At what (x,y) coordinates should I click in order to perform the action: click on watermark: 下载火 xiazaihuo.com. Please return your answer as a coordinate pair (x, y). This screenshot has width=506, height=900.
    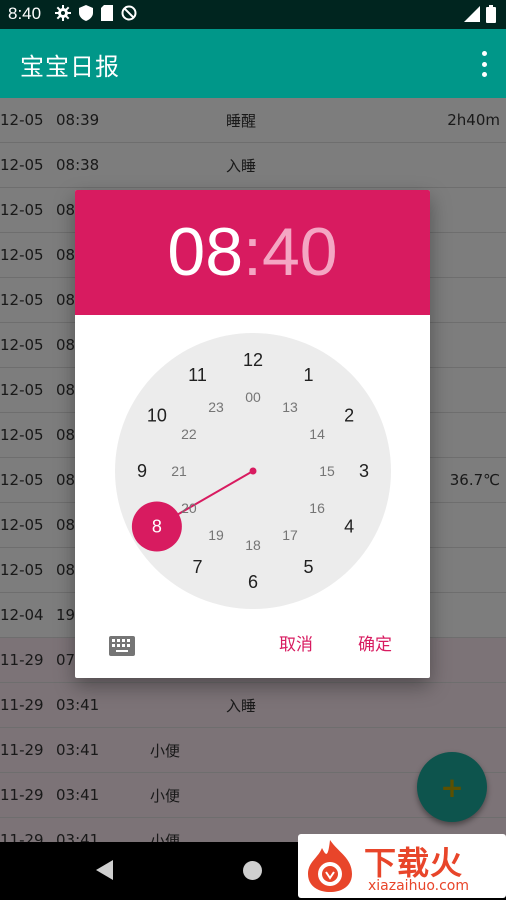
    Looking at the image, I should click on (402, 866).